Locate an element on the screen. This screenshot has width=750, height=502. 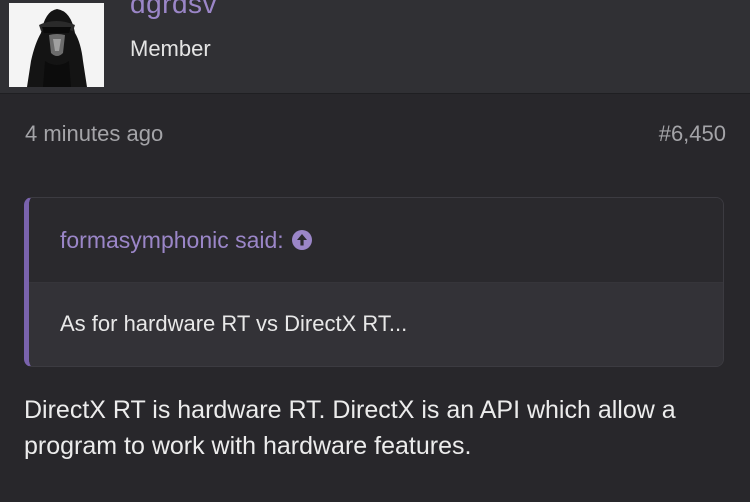
avatar is located at coordinates (56, 45).